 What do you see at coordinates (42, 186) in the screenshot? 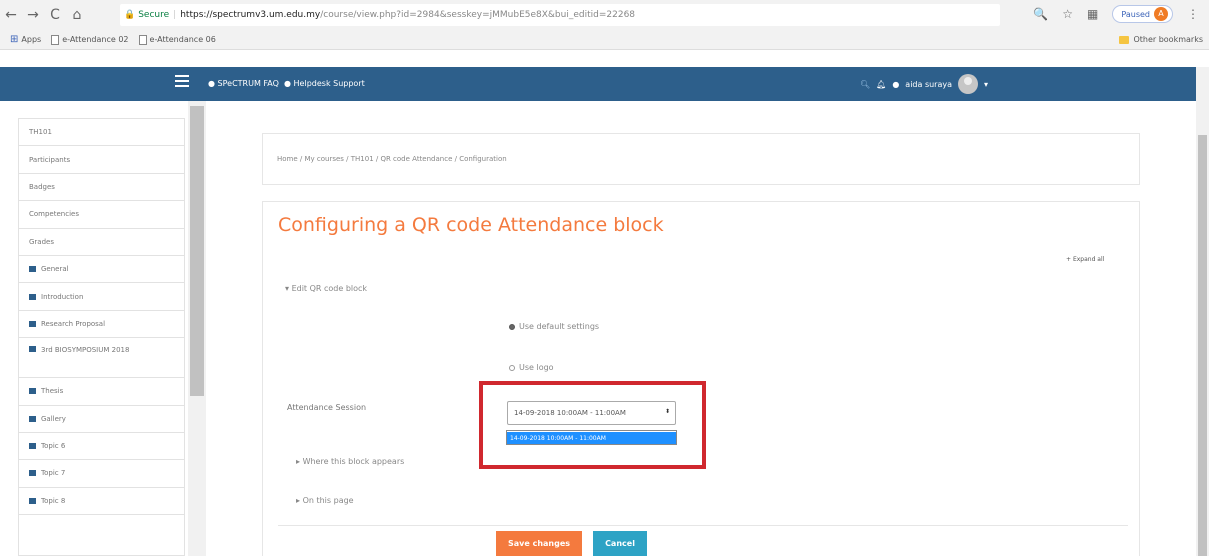
I see `sidebar-item-label: Badges` at bounding box center [42, 186].